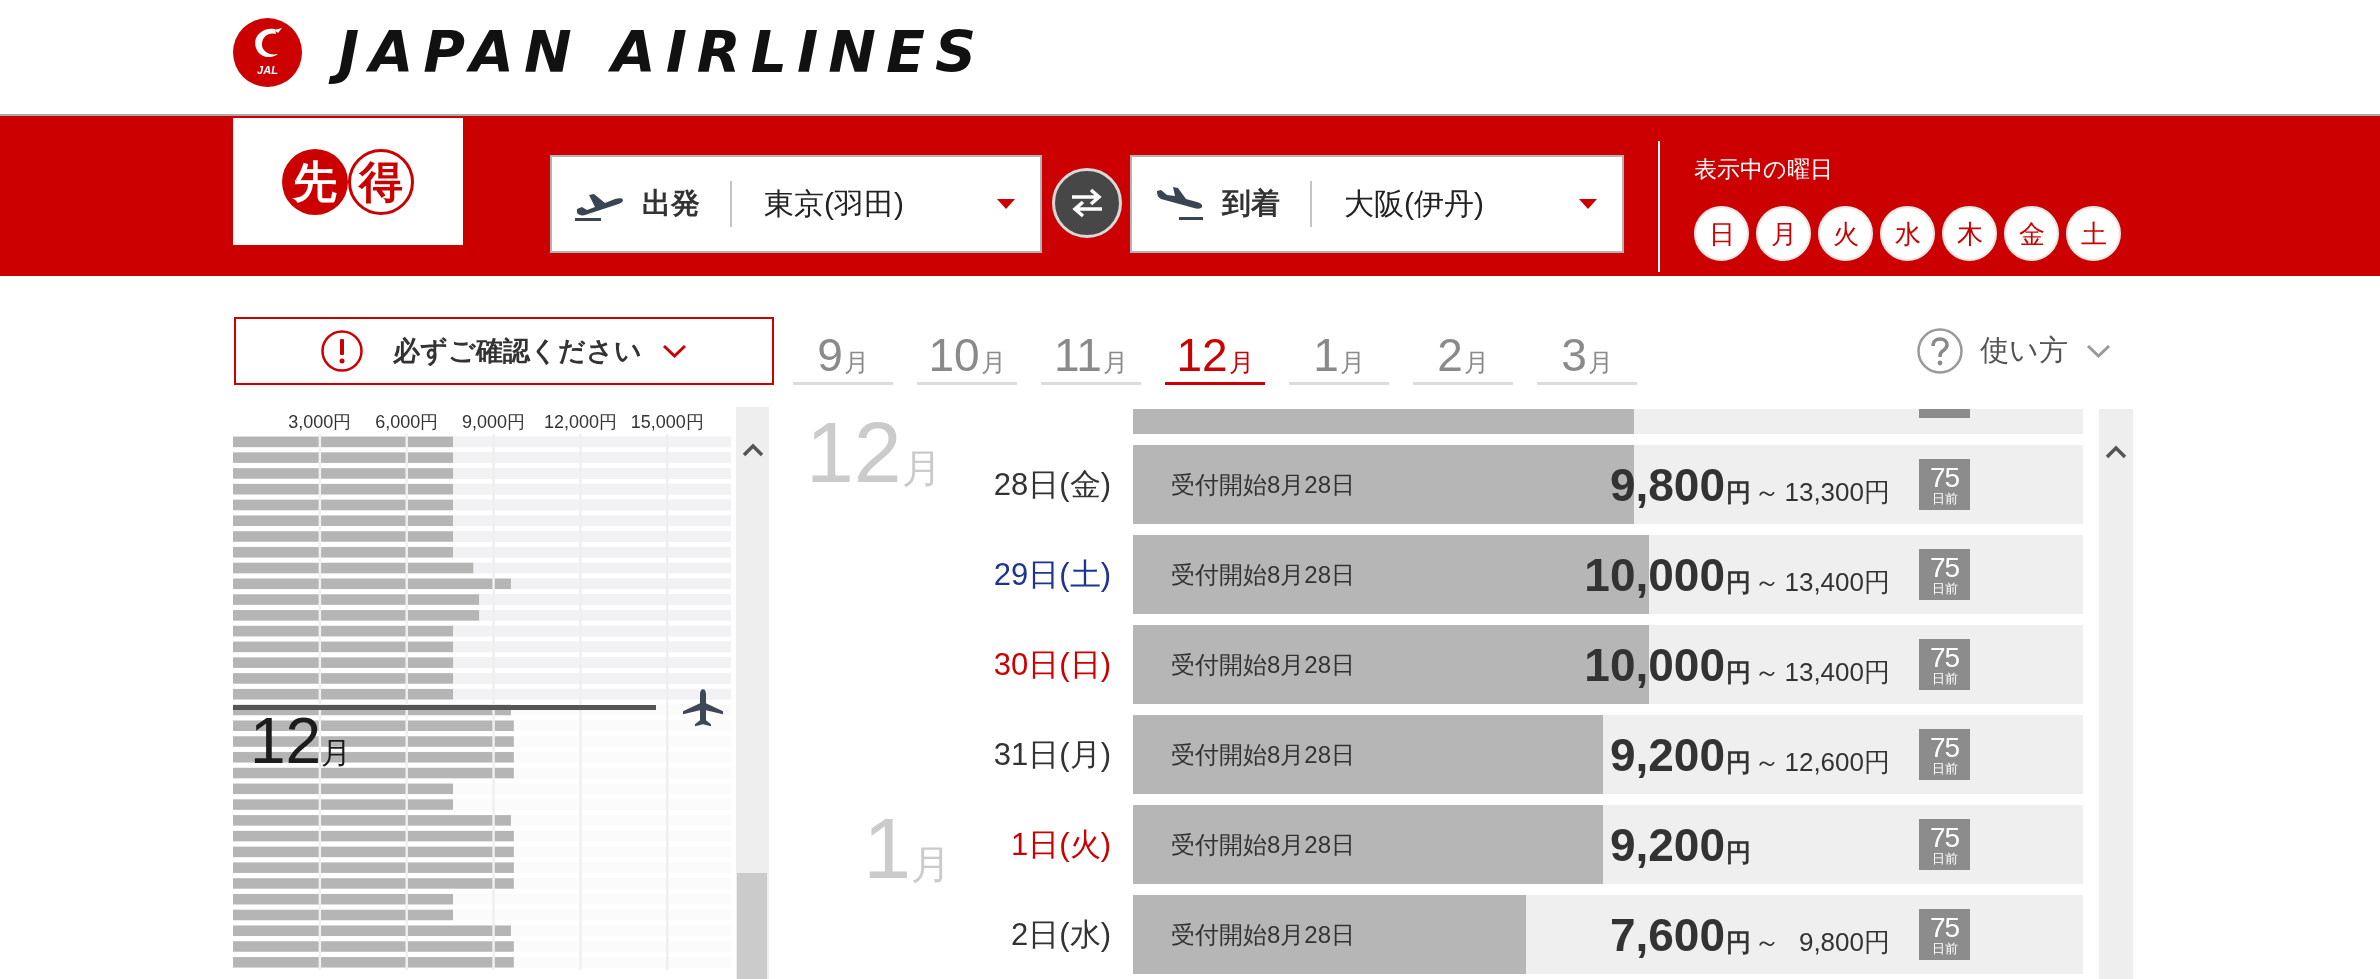  Describe the element at coordinates (1339, 354) in the screenshot. I see `month-tab: 1月` at that location.